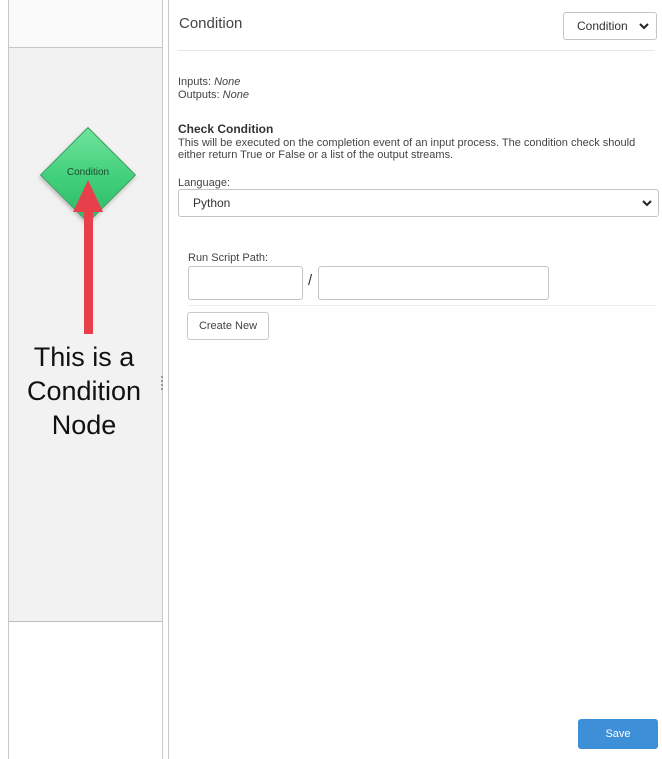 The height and width of the screenshot is (759, 662). Describe the element at coordinates (422, 305) in the screenshot. I see `run-script-divider` at that location.